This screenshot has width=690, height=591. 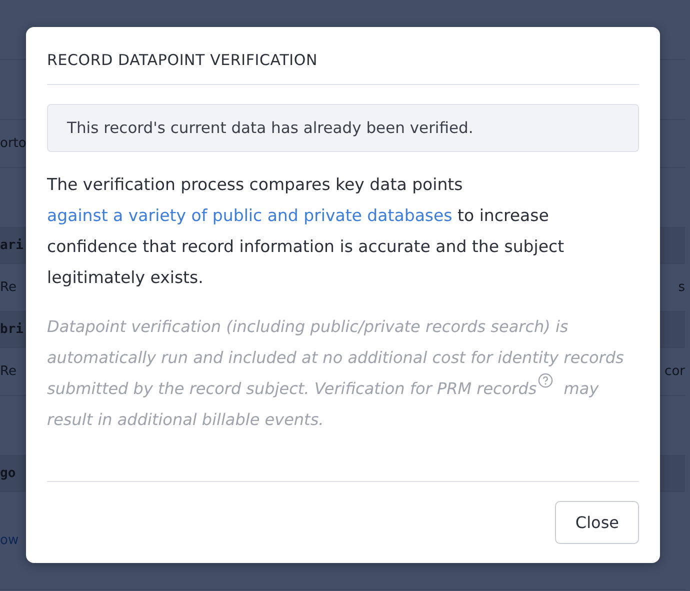 What do you see at coordinates (249, 215) in the screenshot?
I see `databases-link: against a variety of public and private databases` at bounding box center [249, 215].